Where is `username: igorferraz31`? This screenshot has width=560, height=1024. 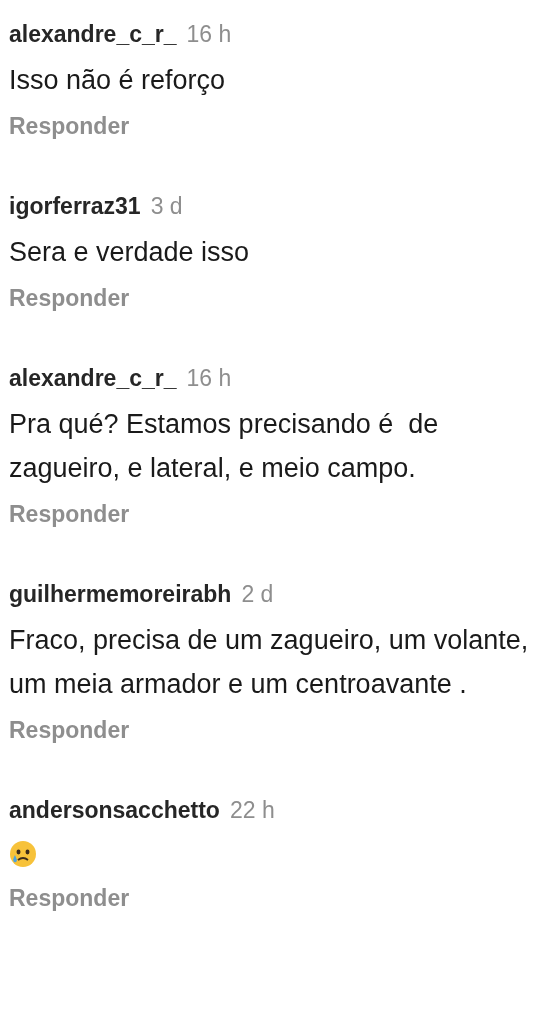 username: igorferraz31 is located at coordinates (75, 206).